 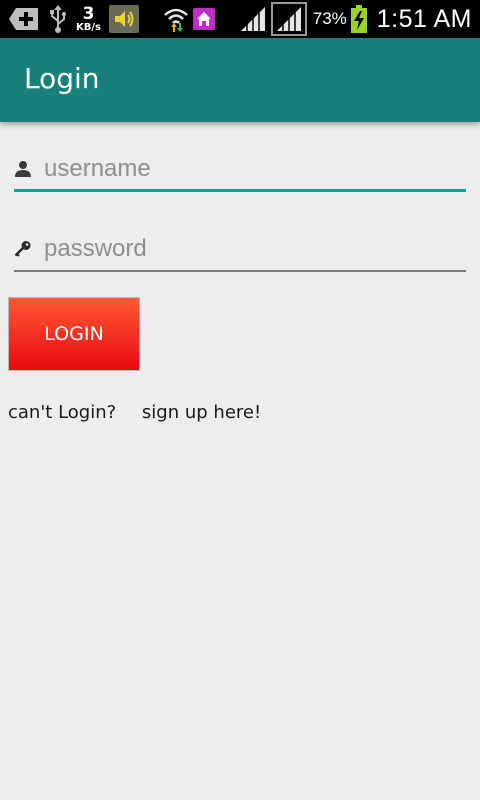 What do you see at coordinates (201, 412) in the screenshot?
I see `signup-link: sign up here!` at bounding box center [201, 412].